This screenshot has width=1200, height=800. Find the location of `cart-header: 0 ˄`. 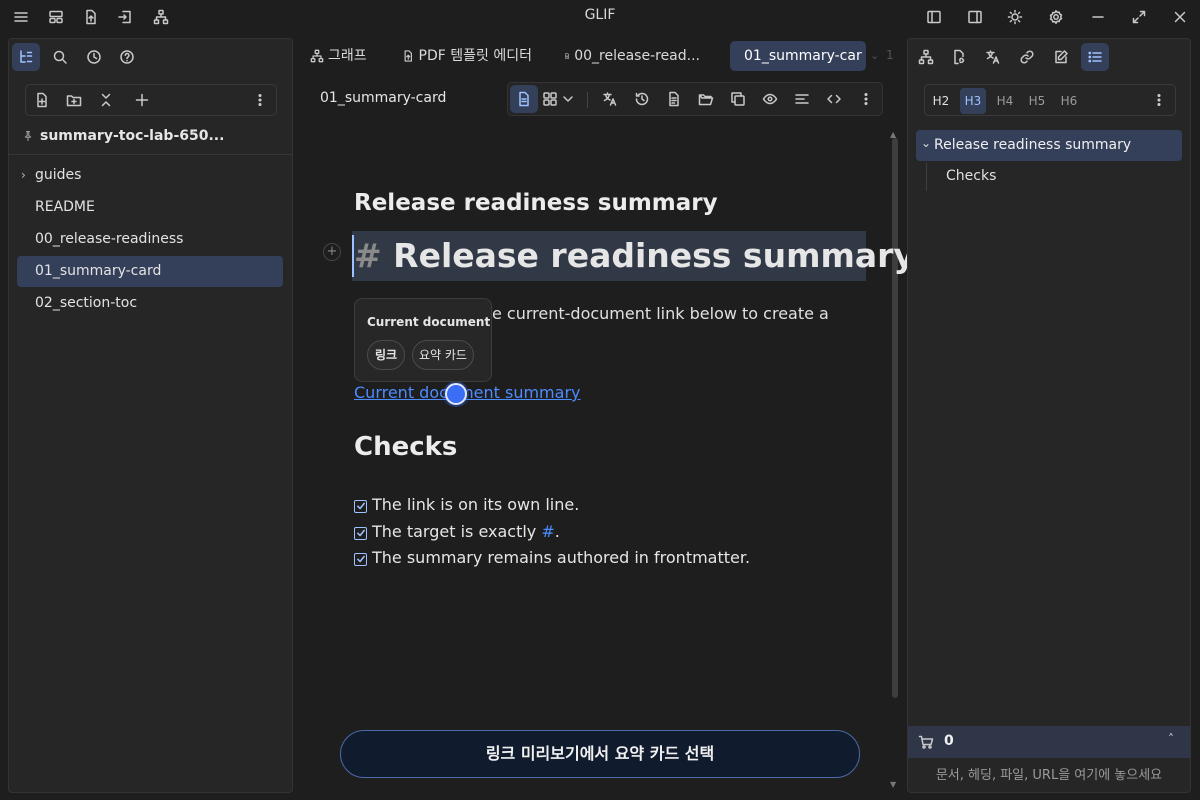

cart-header: 0 ˄ is located at coordinates (1049, 742).